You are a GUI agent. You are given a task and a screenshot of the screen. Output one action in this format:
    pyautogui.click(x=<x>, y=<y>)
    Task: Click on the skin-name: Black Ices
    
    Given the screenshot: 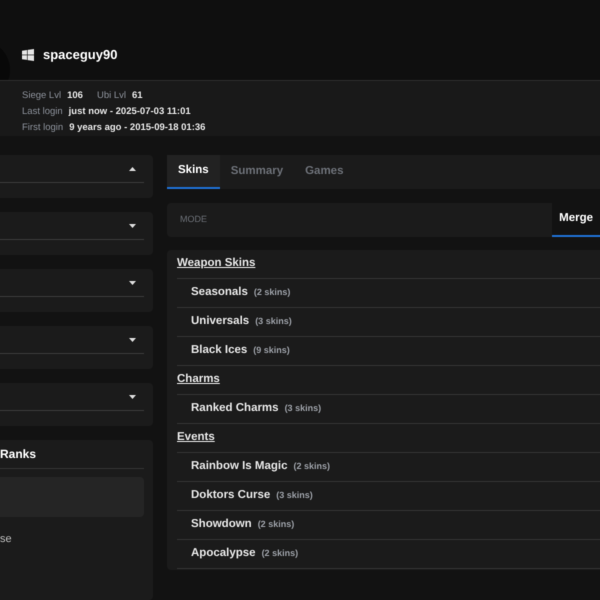 What is the action you would take?
    pyautogui.click(x=219, y=350)
    